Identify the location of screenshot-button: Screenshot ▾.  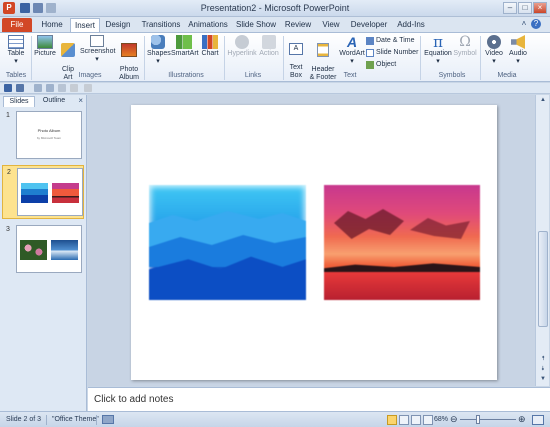
(97, 49).